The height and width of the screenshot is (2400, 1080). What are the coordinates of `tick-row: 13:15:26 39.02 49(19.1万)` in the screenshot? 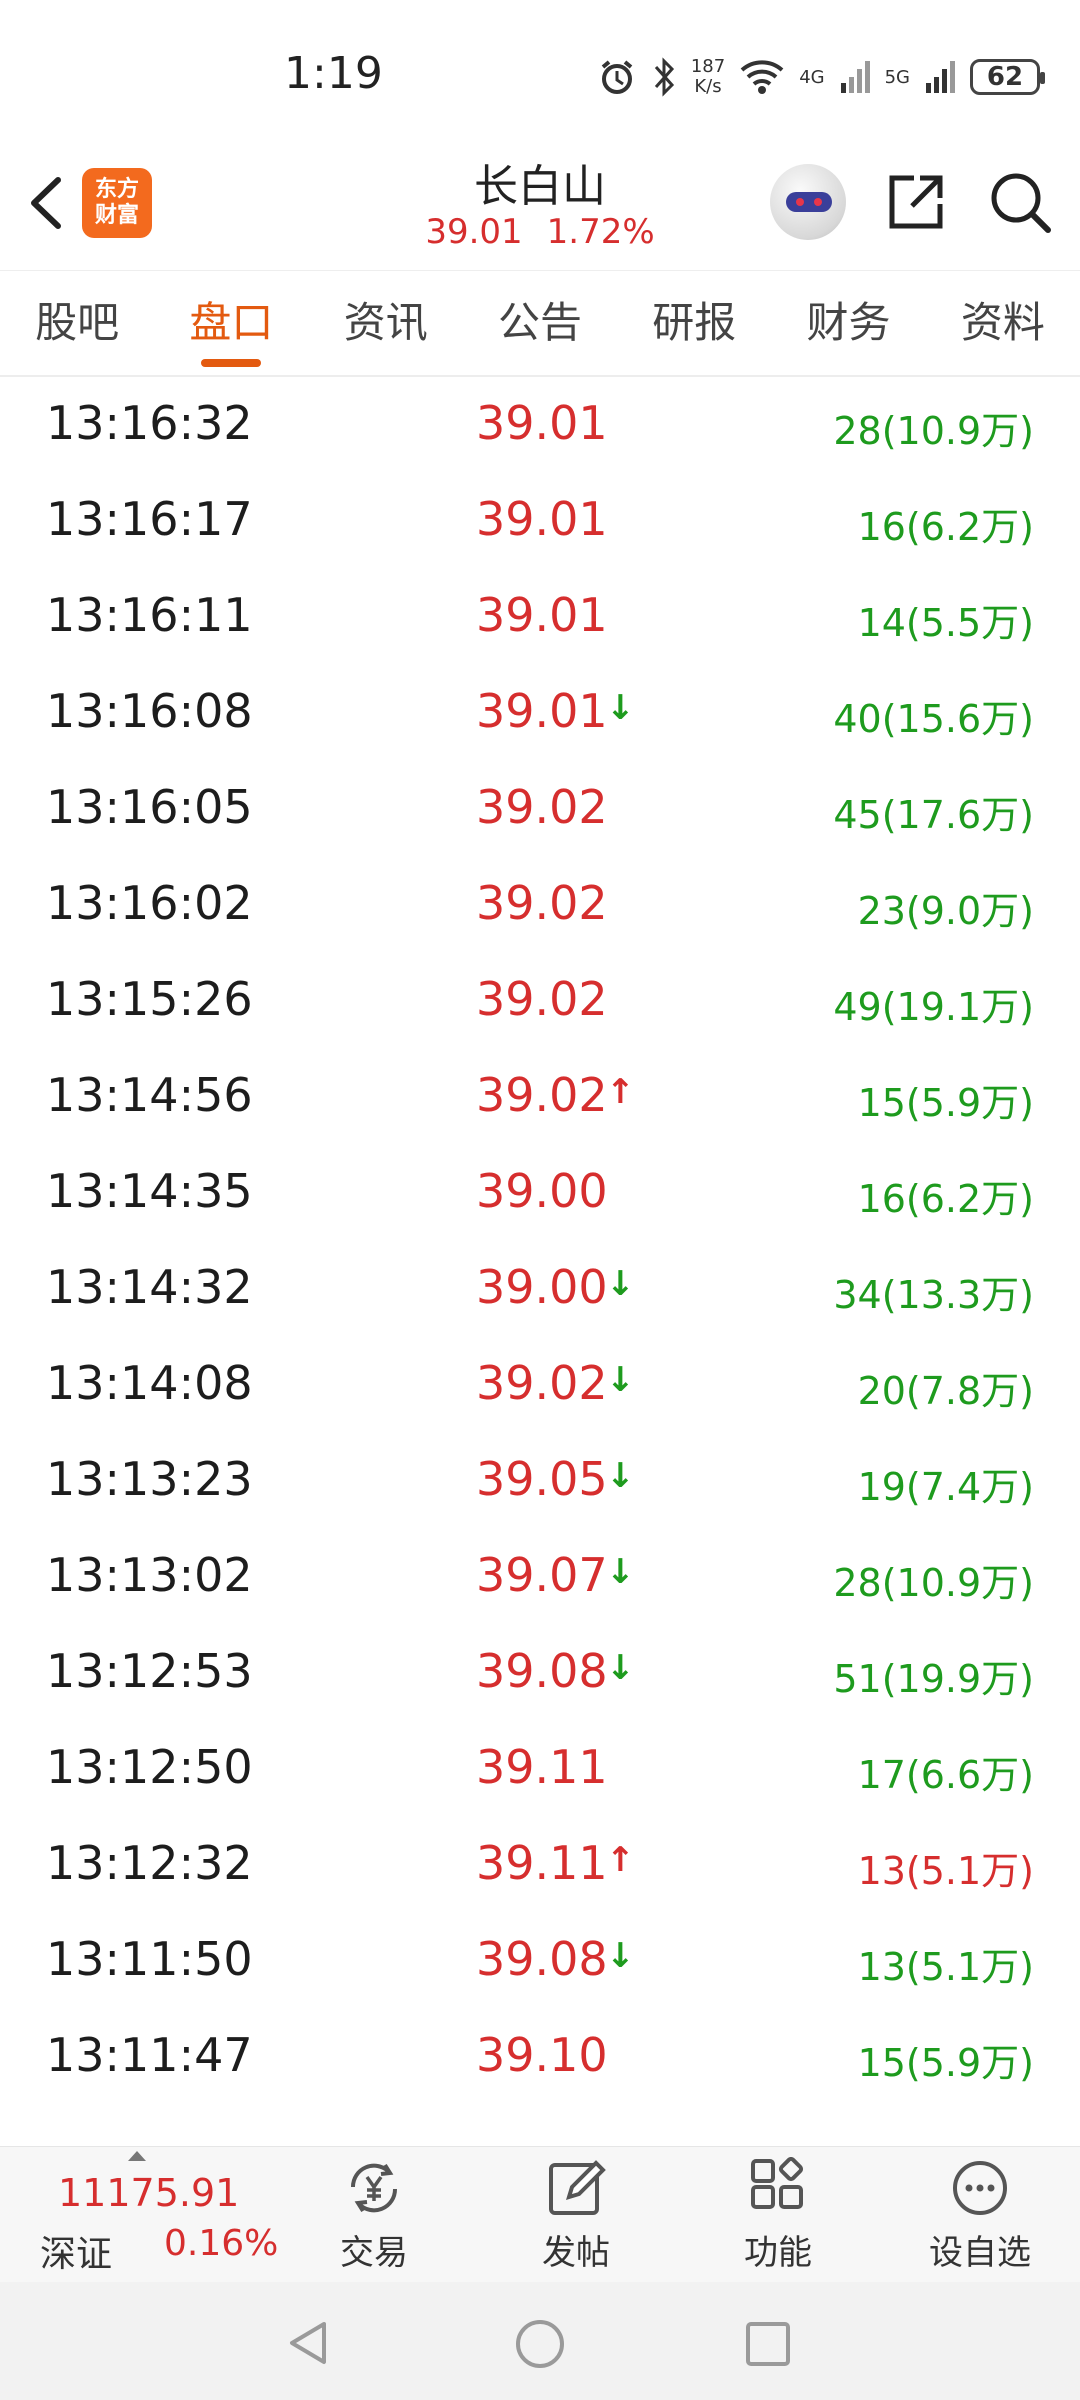 It's located at (540, 1002).